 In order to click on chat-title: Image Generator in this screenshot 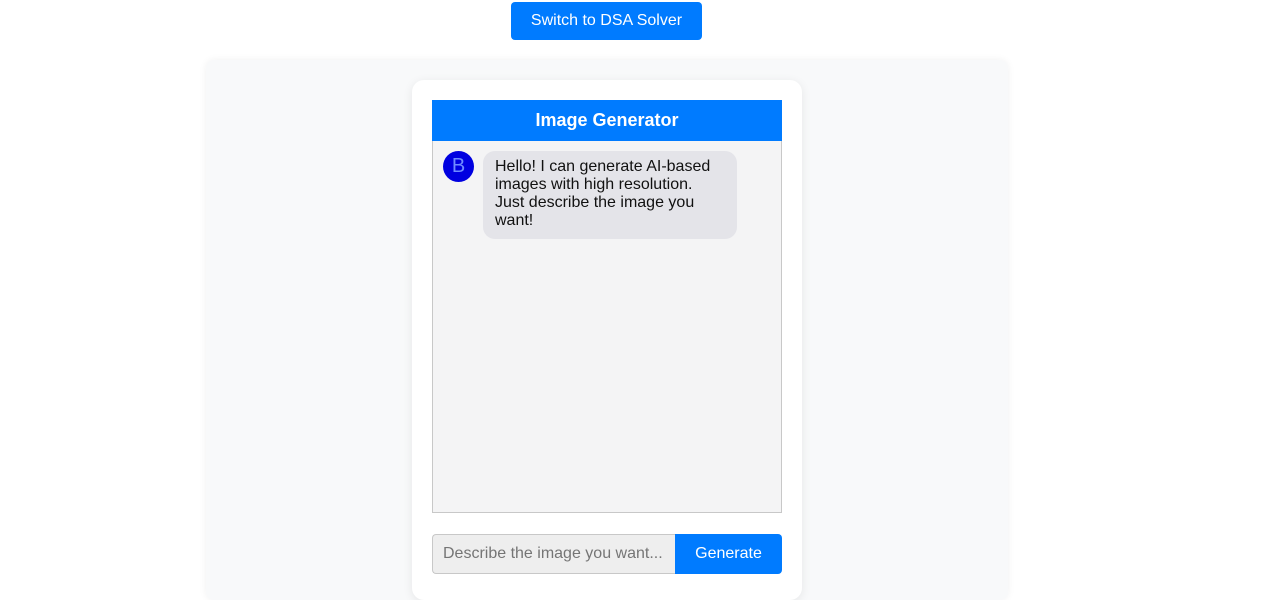, I will do `click(607, 120)`.